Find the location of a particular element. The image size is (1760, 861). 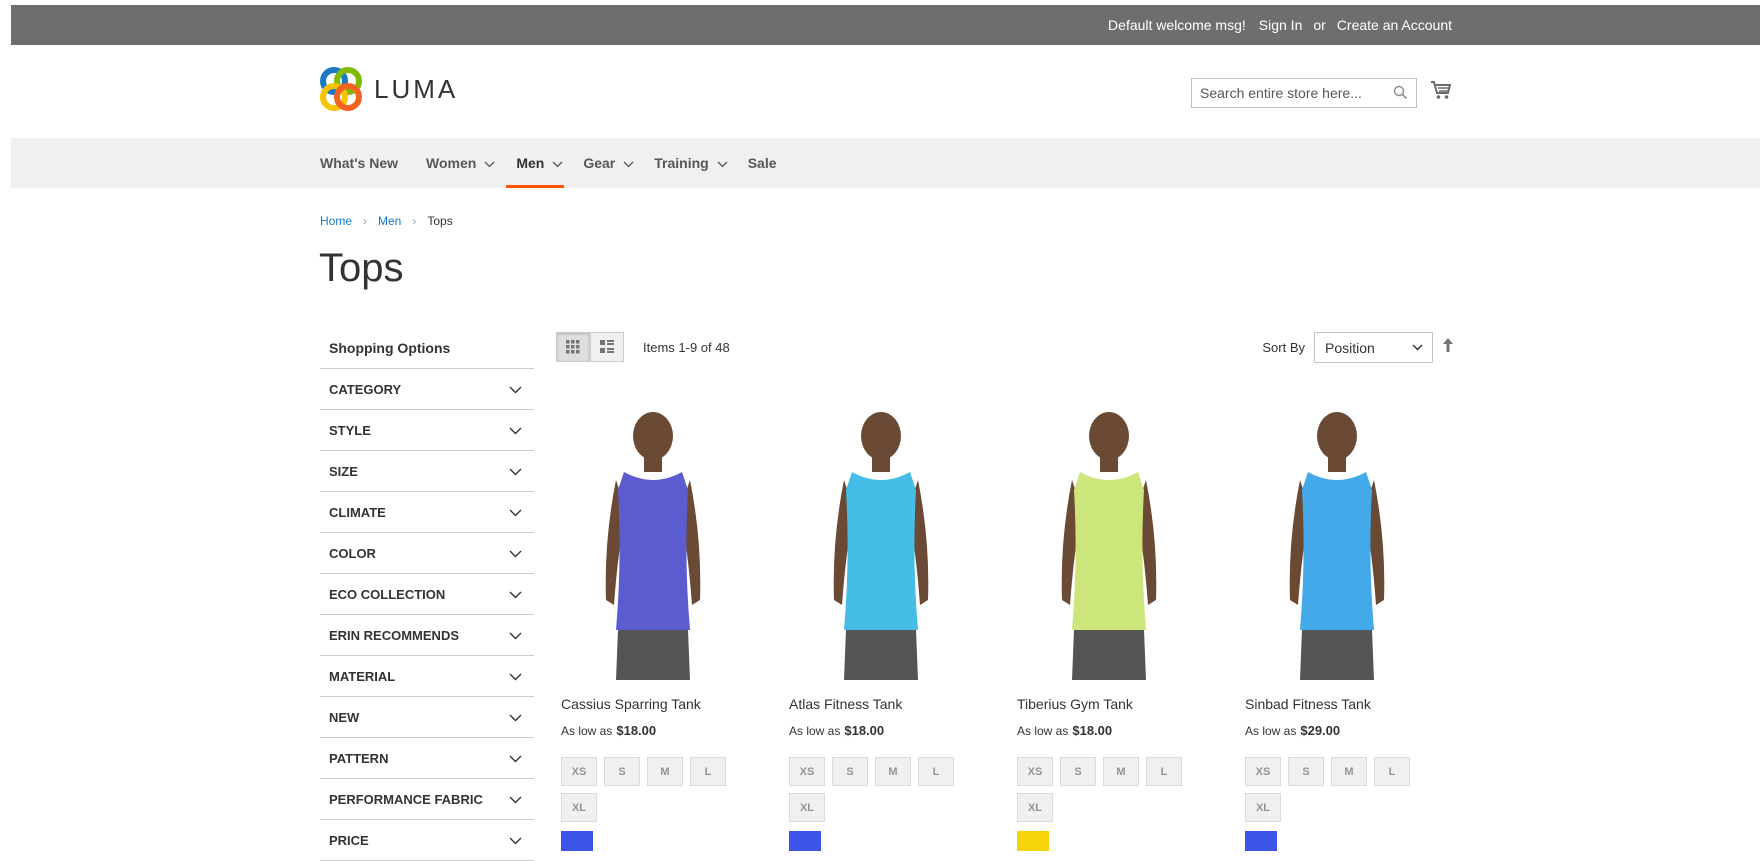

filter-erin-recommends: ERIN RECOMMENDS is located at coordinates (427, 635).